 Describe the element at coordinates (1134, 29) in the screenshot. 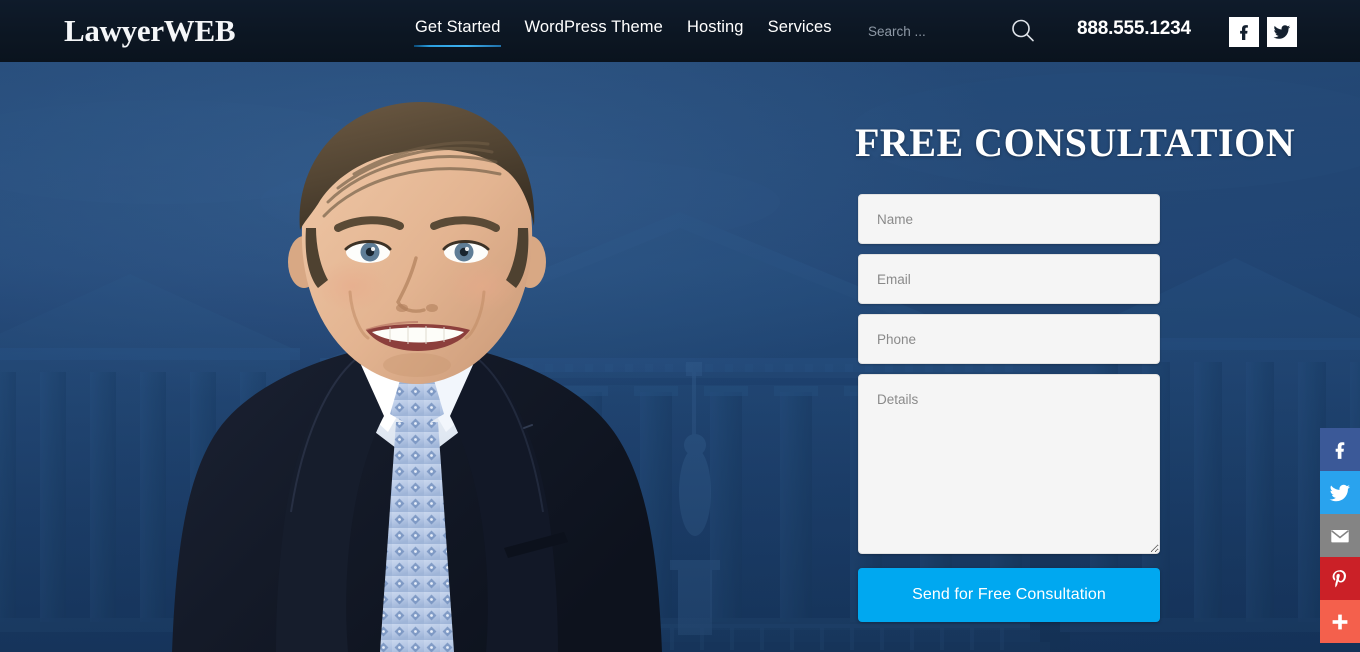

I see `phone-number: 888.555.1234` at that location.